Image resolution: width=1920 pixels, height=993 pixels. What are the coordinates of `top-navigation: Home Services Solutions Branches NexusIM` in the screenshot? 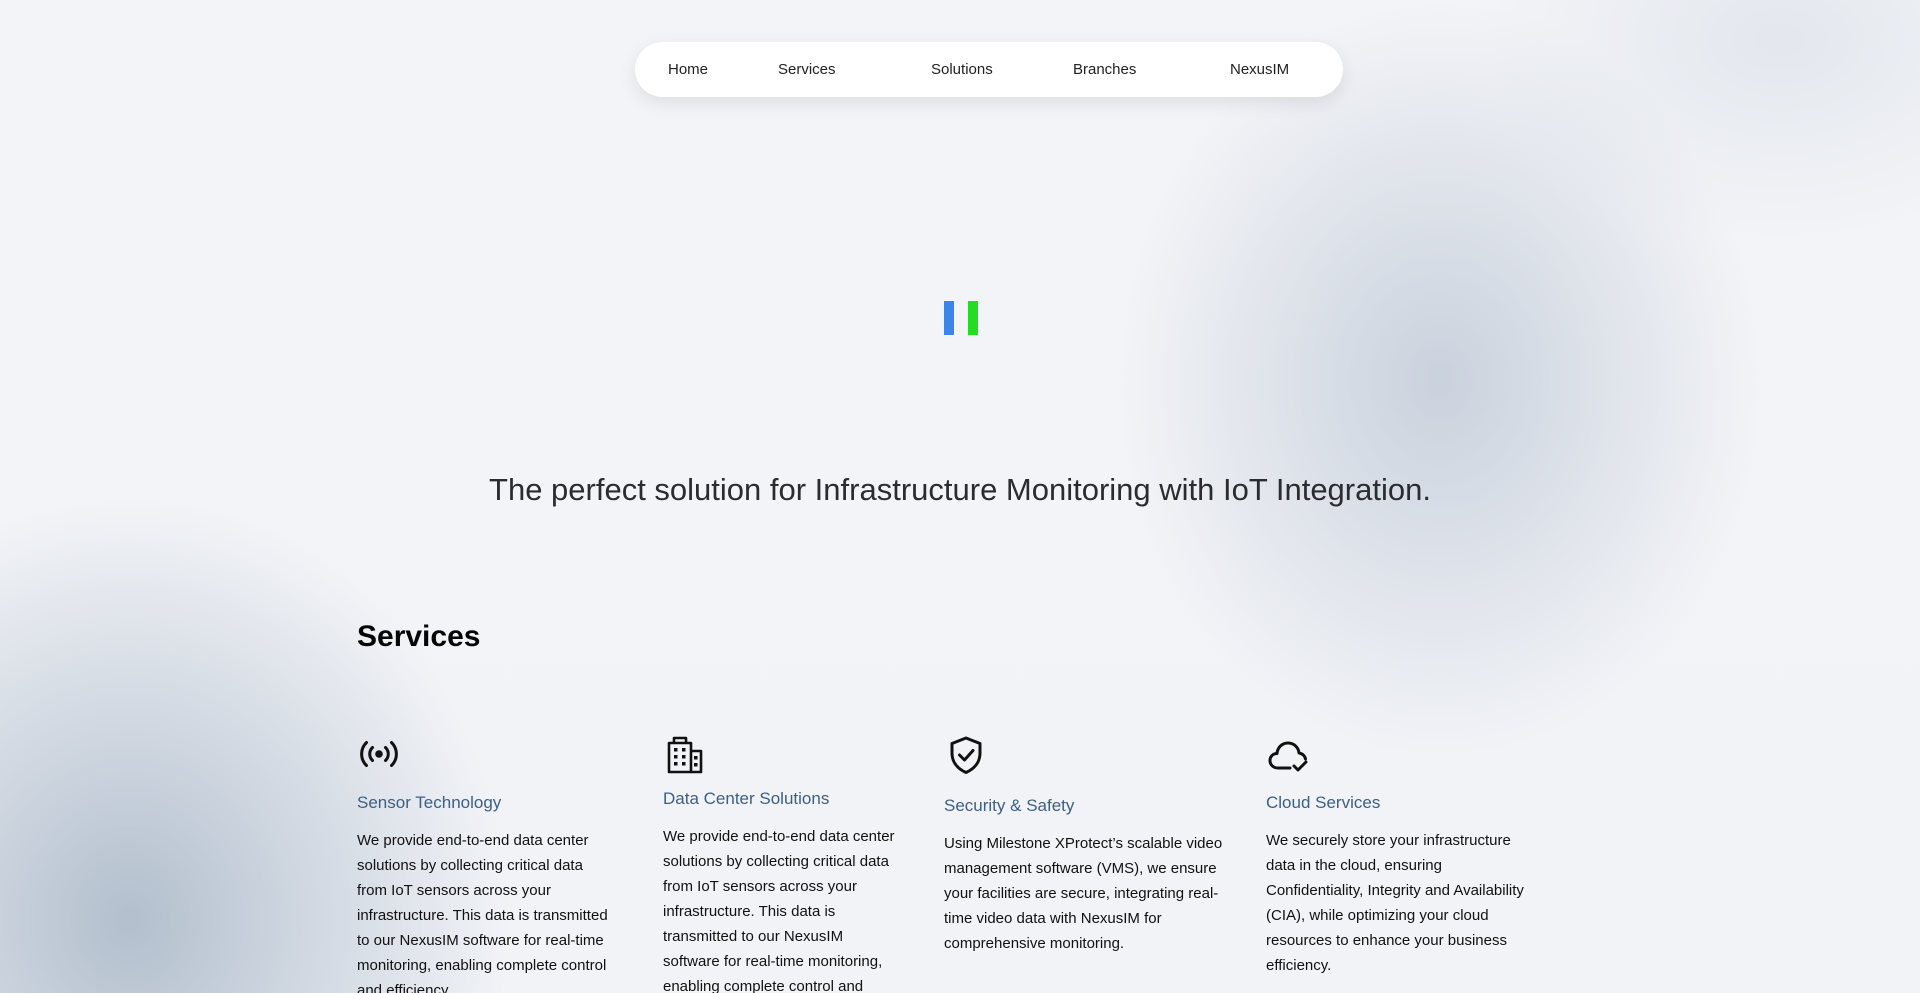 It's located at (989, 69).